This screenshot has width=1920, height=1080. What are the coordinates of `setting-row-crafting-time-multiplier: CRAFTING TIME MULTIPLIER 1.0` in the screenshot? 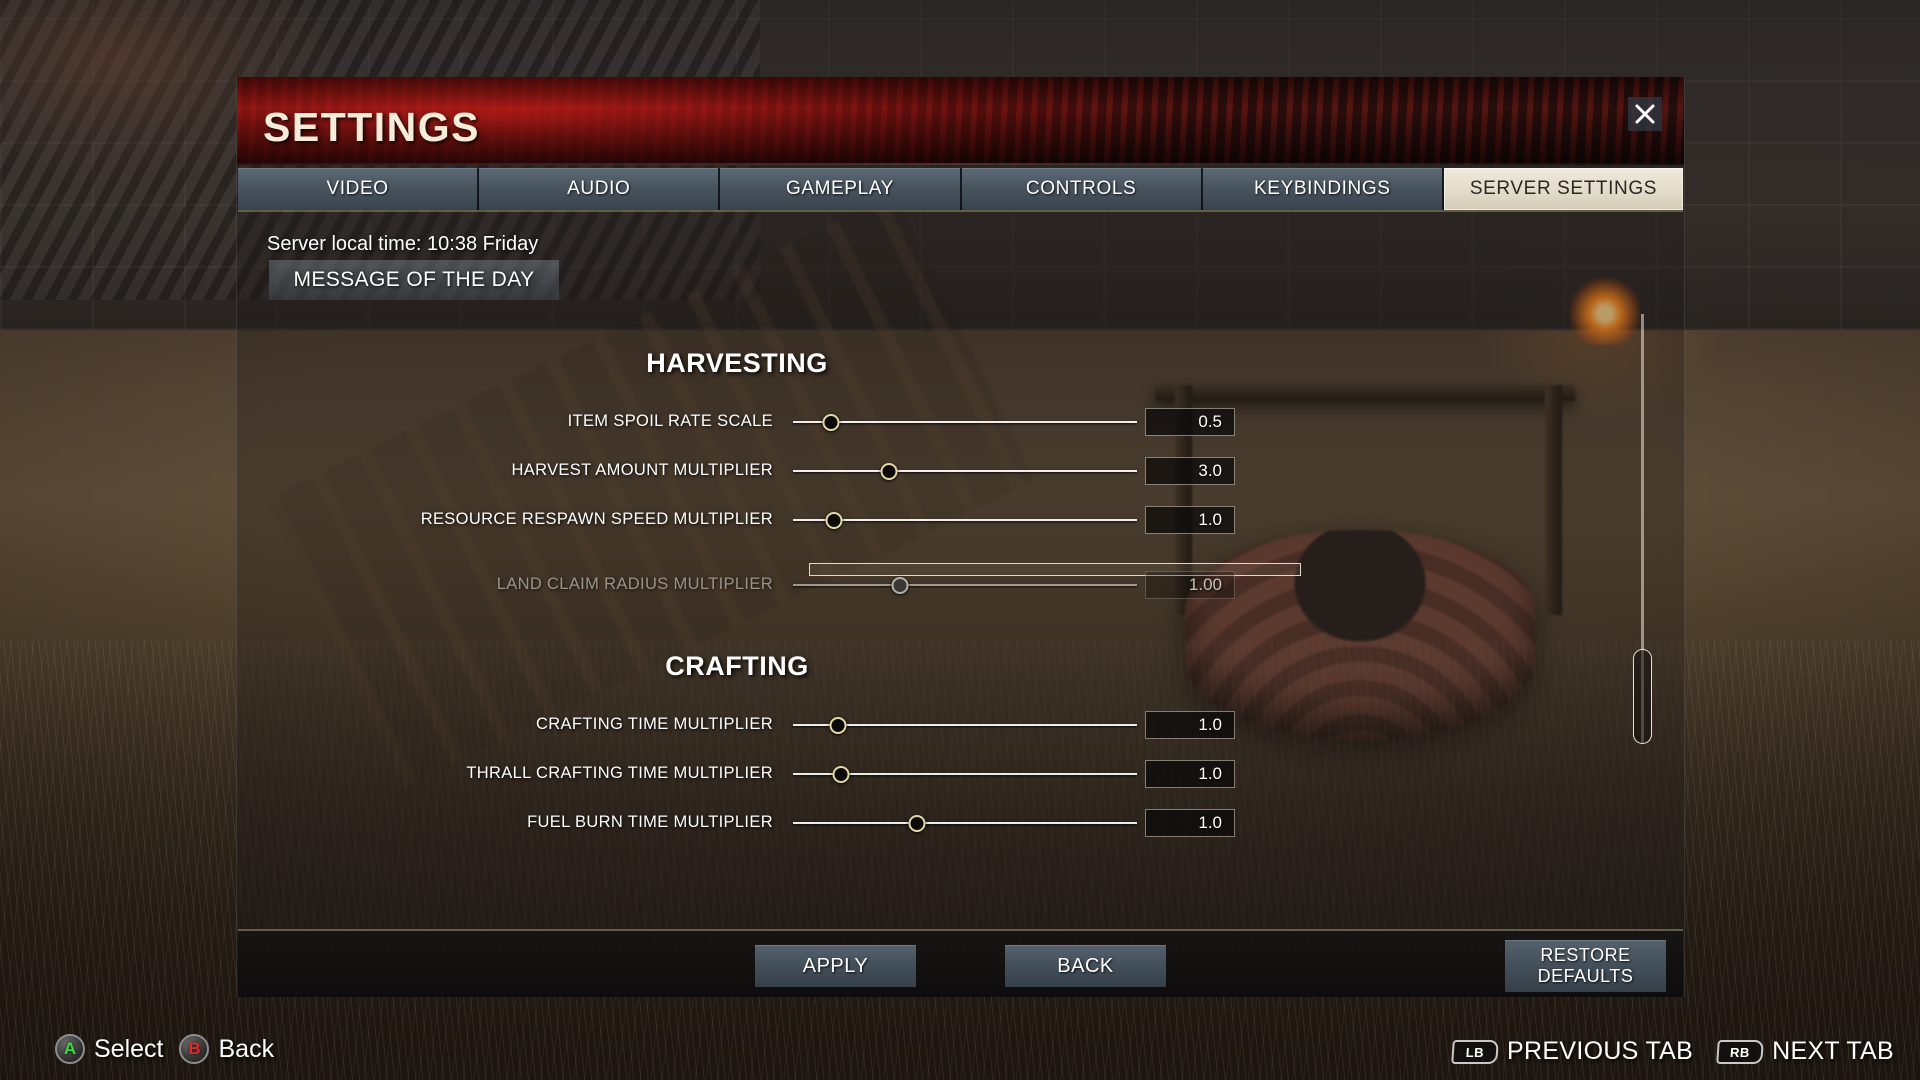 It's located at (960, 724).